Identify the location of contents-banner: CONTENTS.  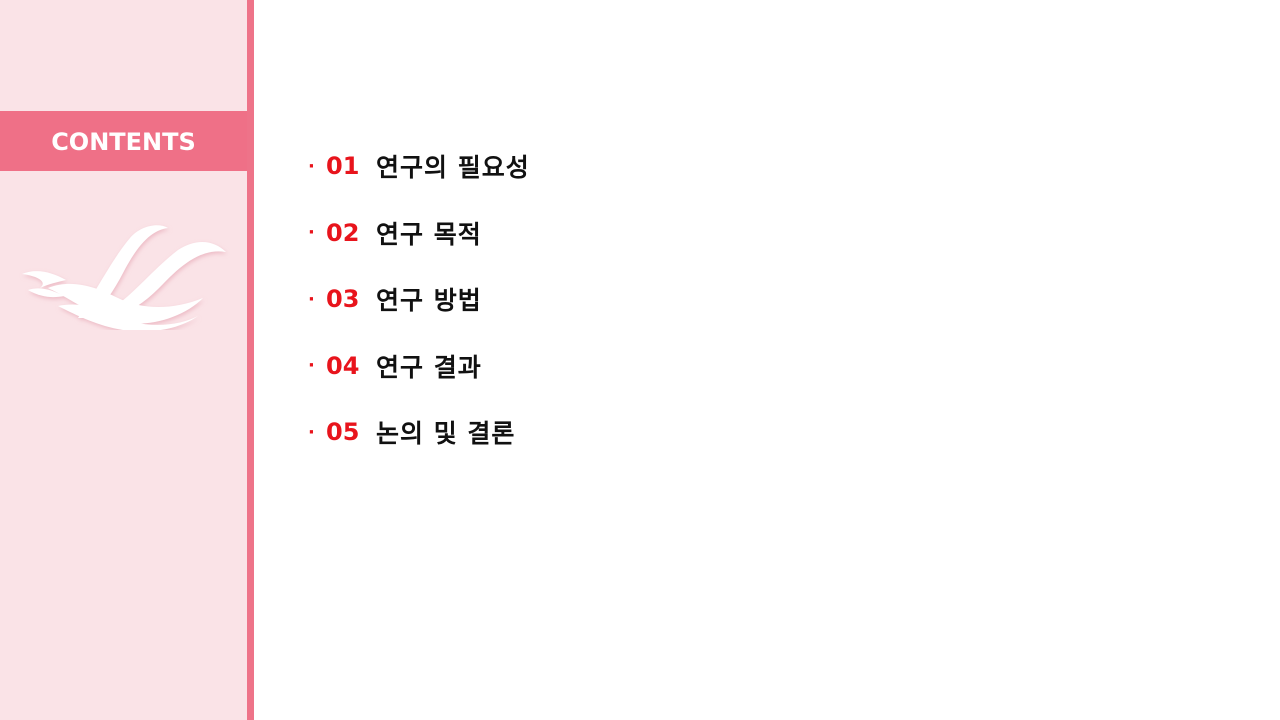
(123, 141).